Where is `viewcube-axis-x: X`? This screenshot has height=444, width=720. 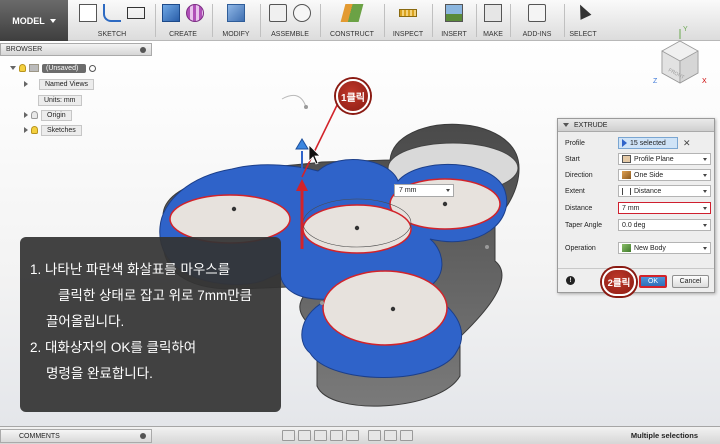
viewcube-axis-x: X is located at coordinates (704, 81).